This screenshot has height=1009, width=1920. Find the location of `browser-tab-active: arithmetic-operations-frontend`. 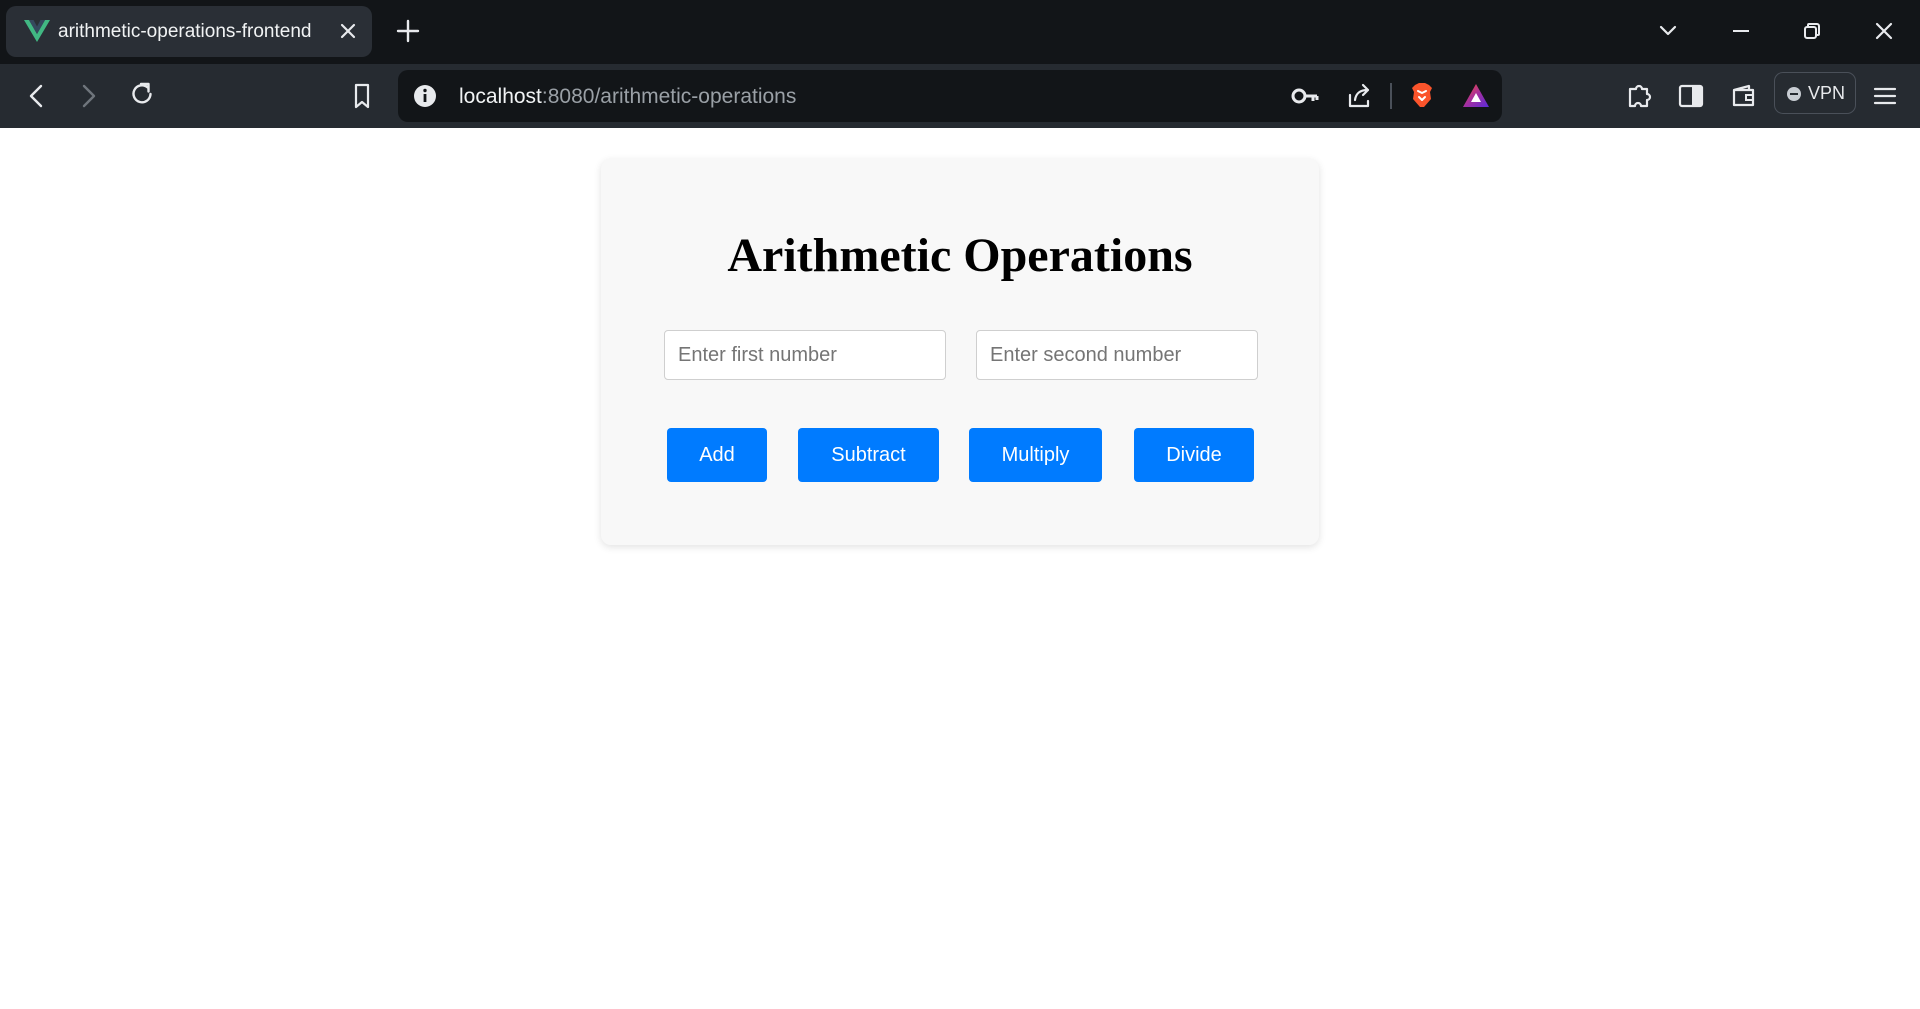

browser-tab-active: arithmetic-operations-frontend is located at coordinates (189, 31).